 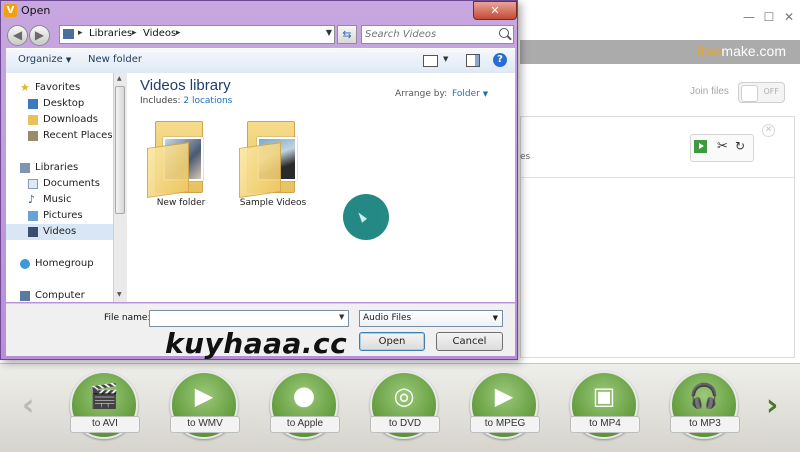 I want to click on change-view-icon, so click(x=430, y=61).